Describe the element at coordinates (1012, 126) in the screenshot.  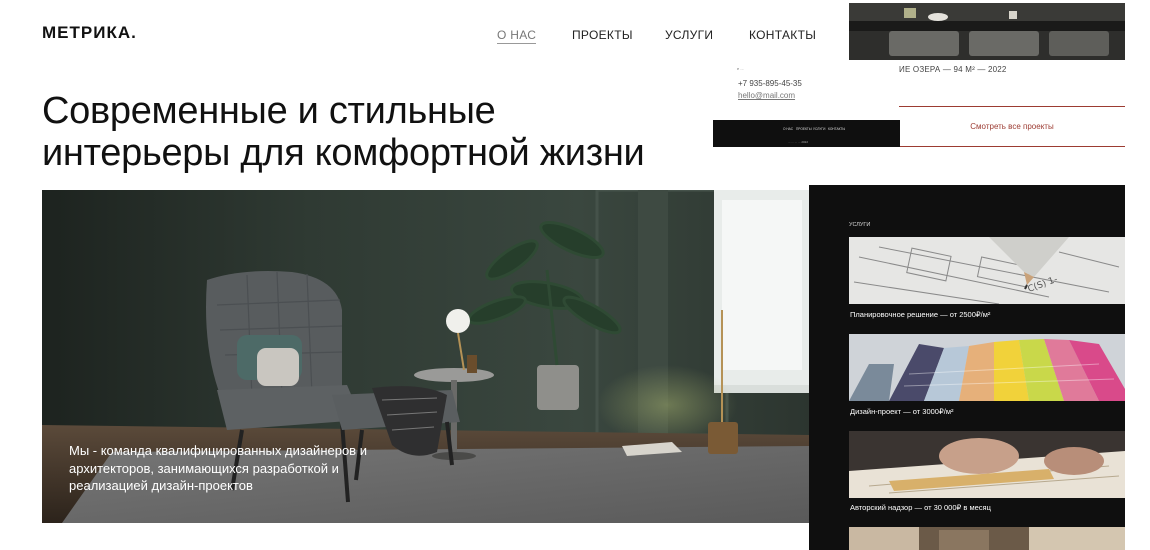
I see `all-projects-link: Смотреть все проекты` at that location.